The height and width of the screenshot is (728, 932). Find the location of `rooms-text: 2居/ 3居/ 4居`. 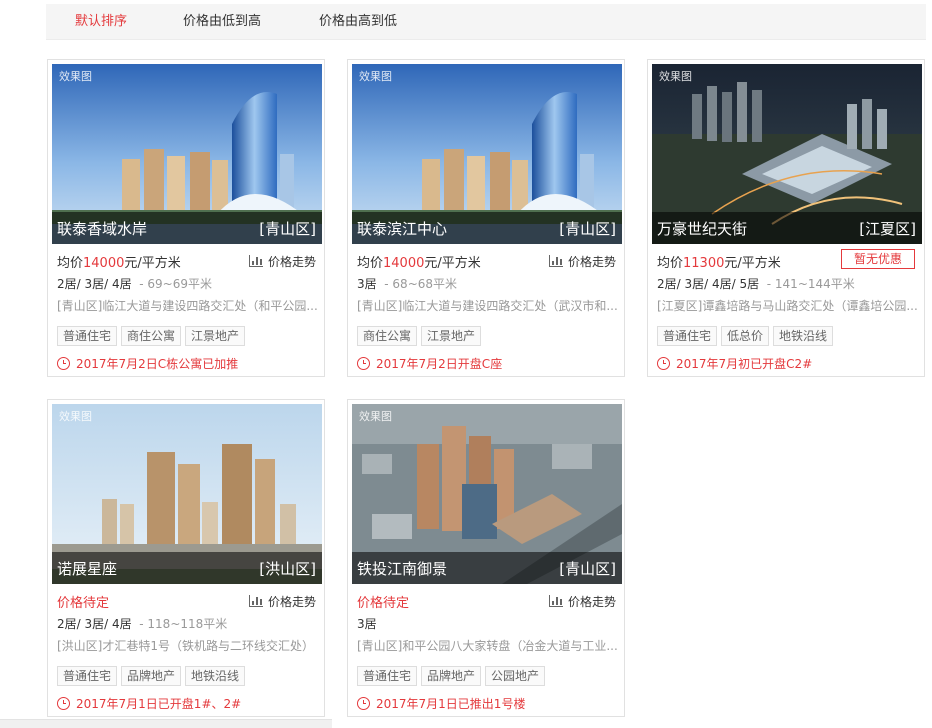

rooms-text: 2居/ 3居/ 4居 is located at coordinates (94, 624).